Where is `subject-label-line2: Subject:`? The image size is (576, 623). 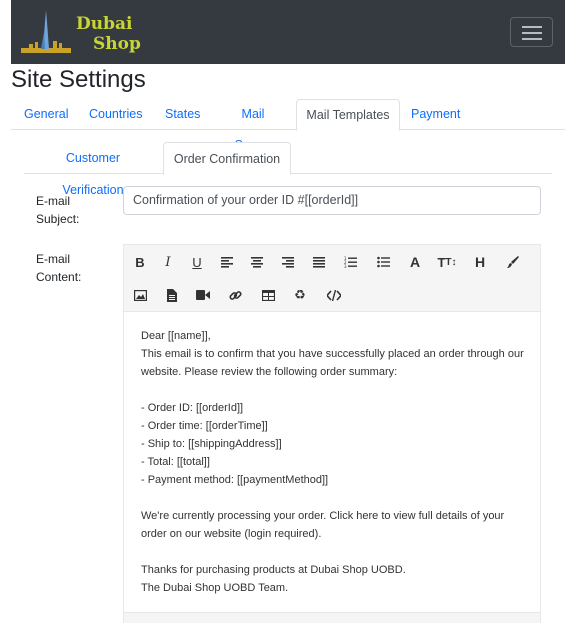
subject-label-line2: Subject: is located at coordinates (58, 219).